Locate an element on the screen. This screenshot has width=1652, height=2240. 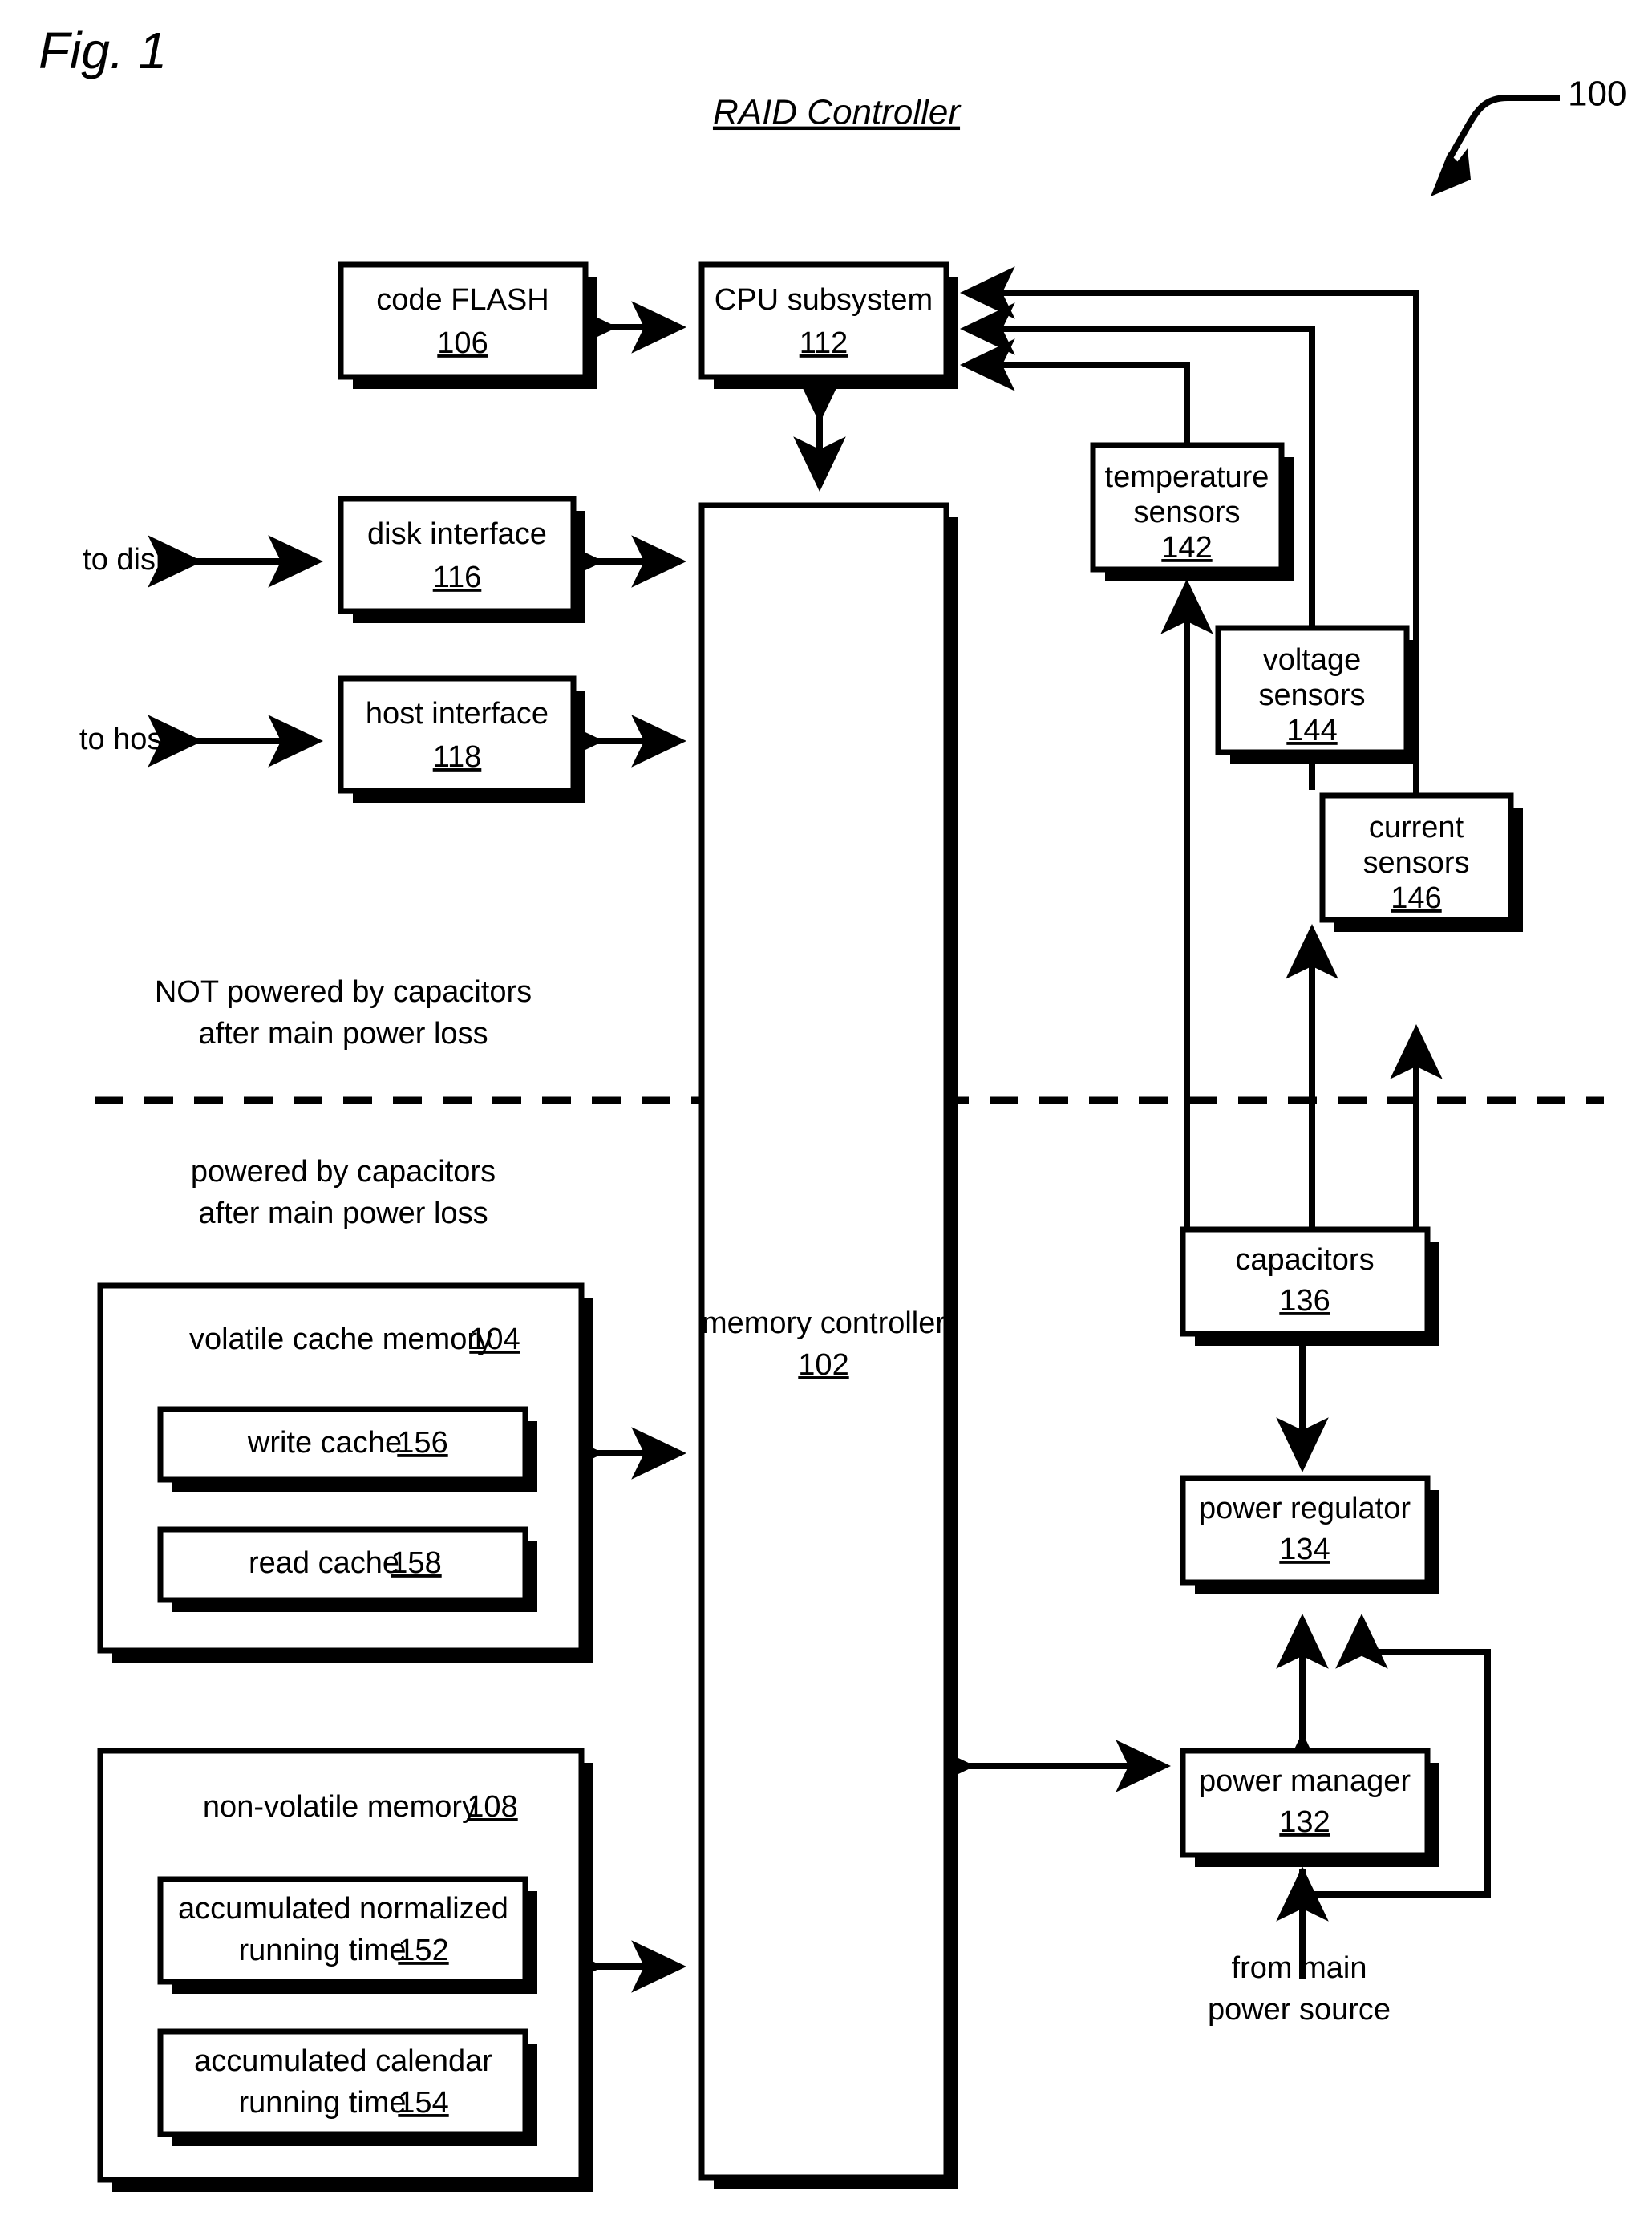
block-read-cache: read cache 158 is located at coordinates (347, 1569).